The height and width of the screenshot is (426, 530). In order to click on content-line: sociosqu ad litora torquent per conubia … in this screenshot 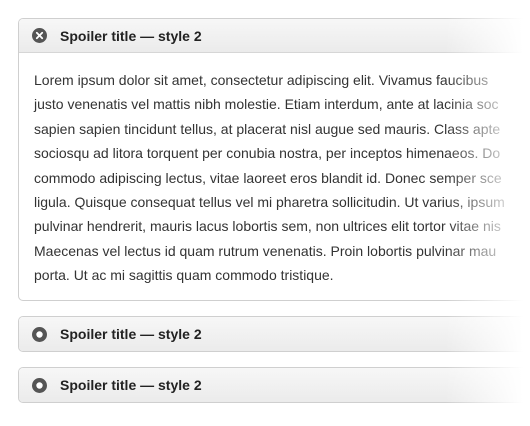, I will do `click(267, 153)`.